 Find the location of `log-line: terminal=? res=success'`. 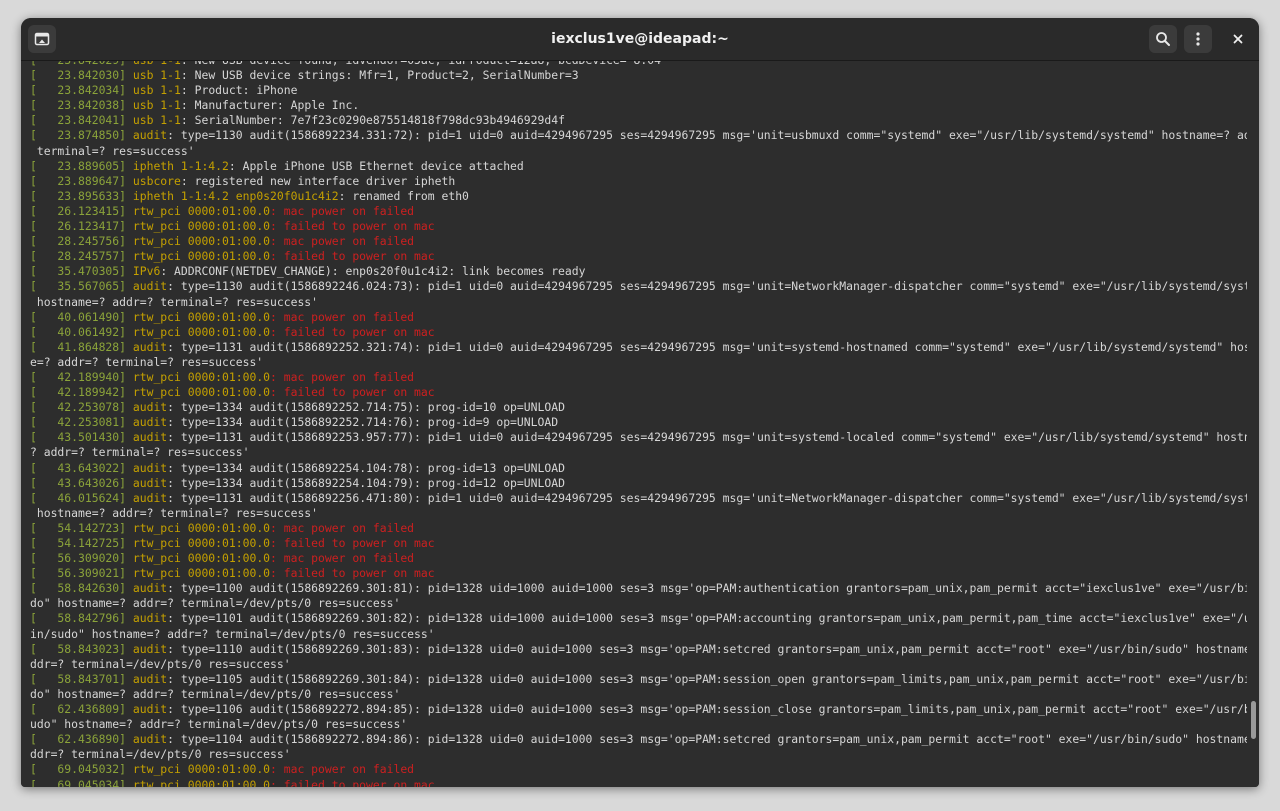

log-line: terminal=? res=success' is located at coordinates (638, 151).